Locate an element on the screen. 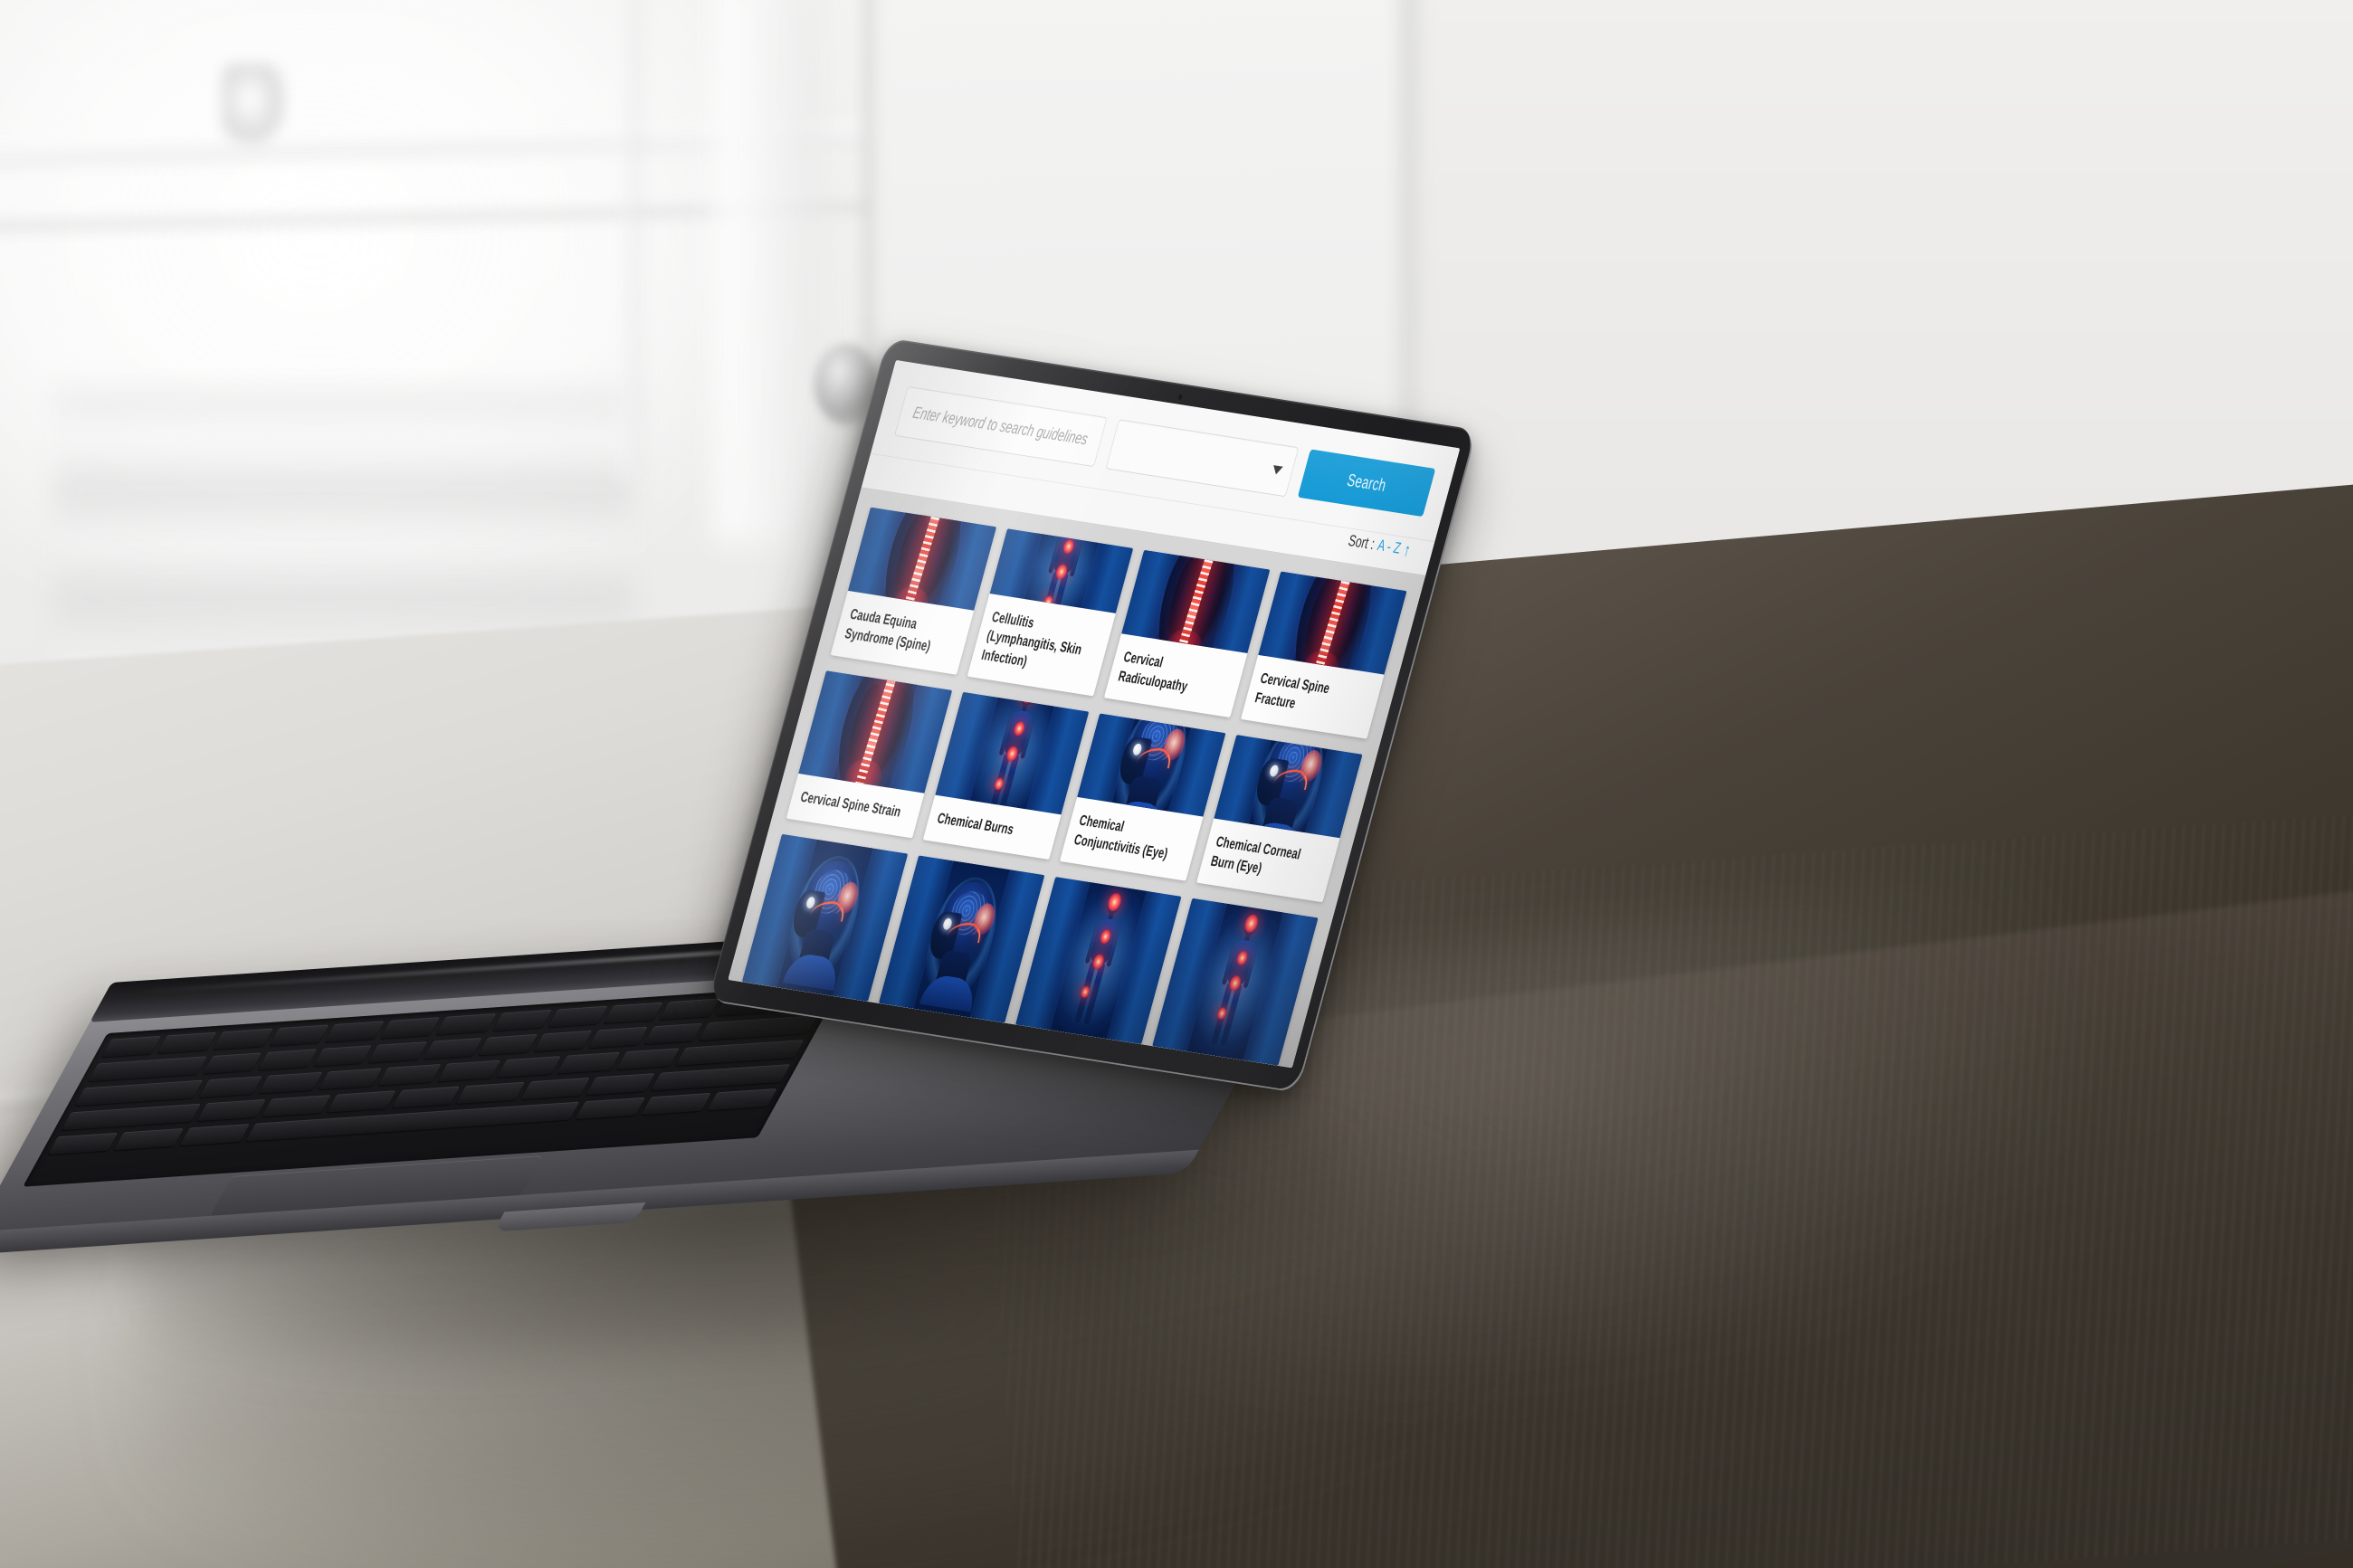  arrow-up-icon: ↑ is located at coordinates (1407, 550).